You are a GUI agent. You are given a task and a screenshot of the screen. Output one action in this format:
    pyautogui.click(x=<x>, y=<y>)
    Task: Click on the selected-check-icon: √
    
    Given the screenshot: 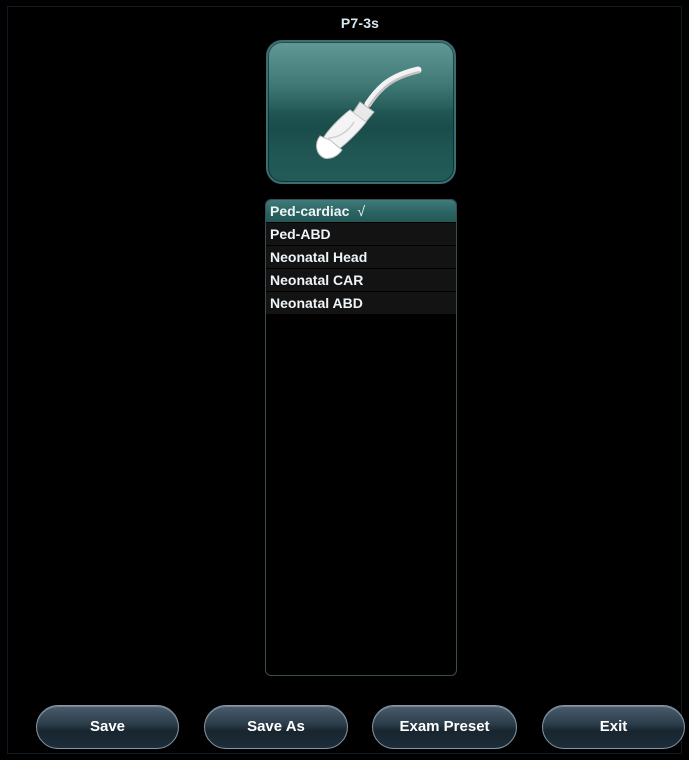 What is the action you would take?
    pyautogui.click(x=361, y=211)
    